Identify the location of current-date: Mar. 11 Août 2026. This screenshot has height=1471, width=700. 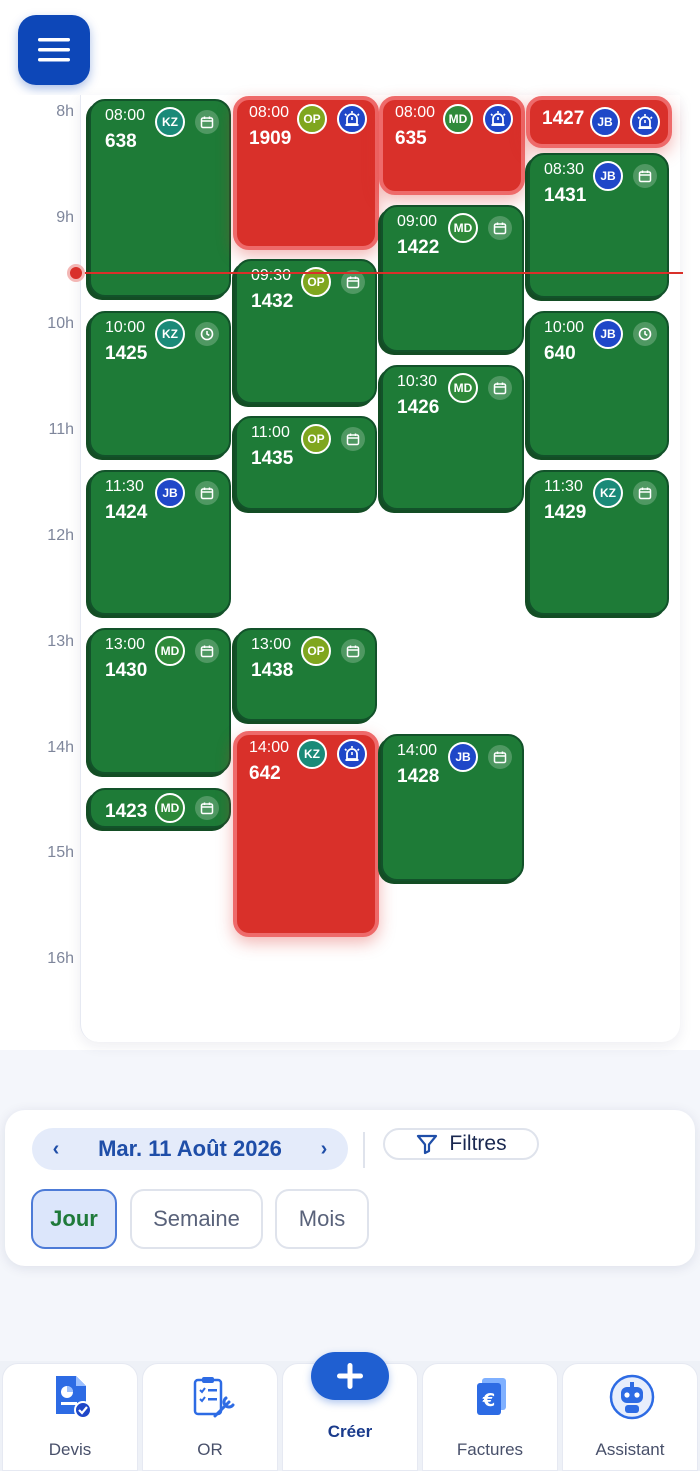
(190, 1149).